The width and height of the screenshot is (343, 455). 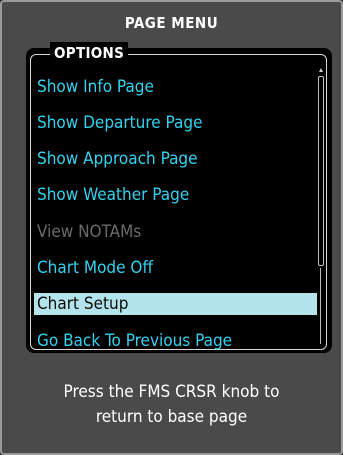 I want to click on options-group-label: OPTIONS, so click(x=89, y=53).